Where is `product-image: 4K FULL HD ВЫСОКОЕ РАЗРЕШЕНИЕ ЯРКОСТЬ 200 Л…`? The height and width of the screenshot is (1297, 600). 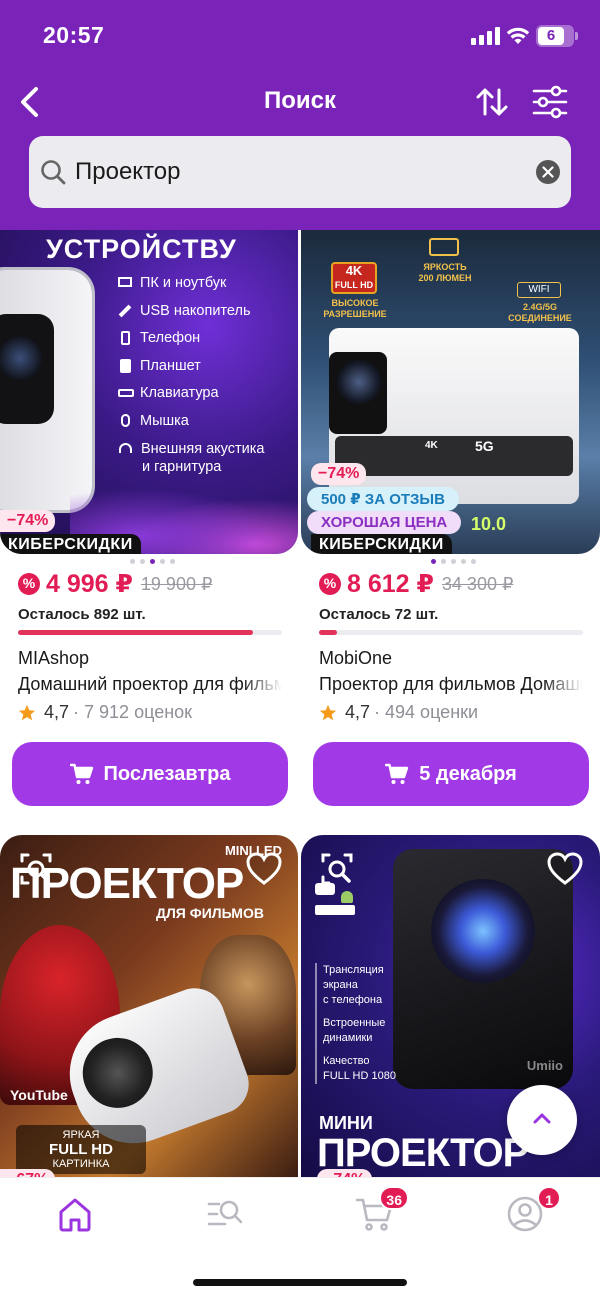 product-image: 4K FULL HD ВЫСОКОЕ РАЗРЕШЕНИЕ ЯРКОСТЬ 200 Л… is located at coordinates (450, 392).